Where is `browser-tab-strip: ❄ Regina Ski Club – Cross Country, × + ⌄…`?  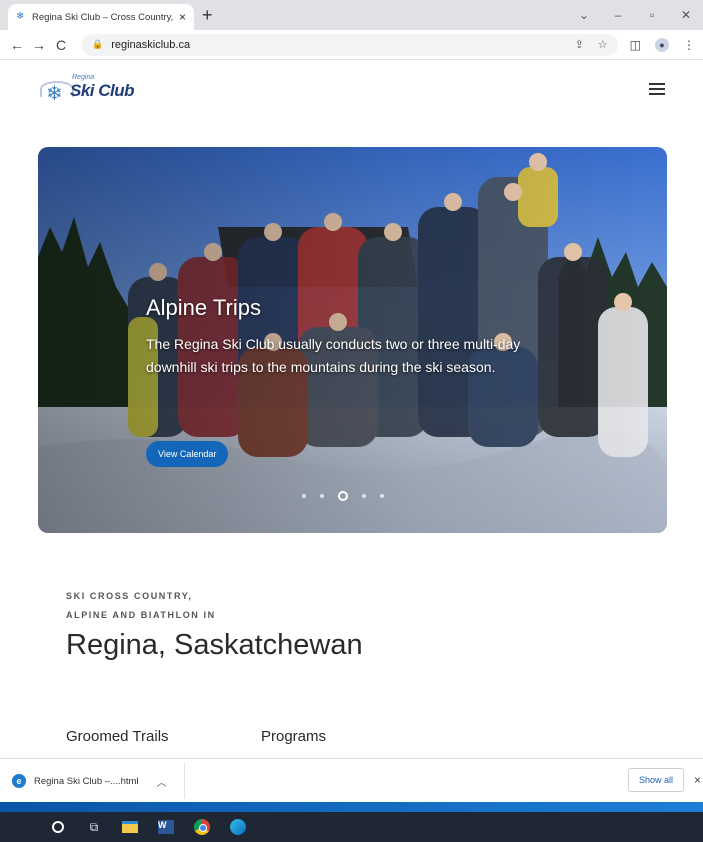 browser-tab-strip: ❄ Regina Ski Club – Cross Country, × + ⌄… is located at coordinates (351, 15).